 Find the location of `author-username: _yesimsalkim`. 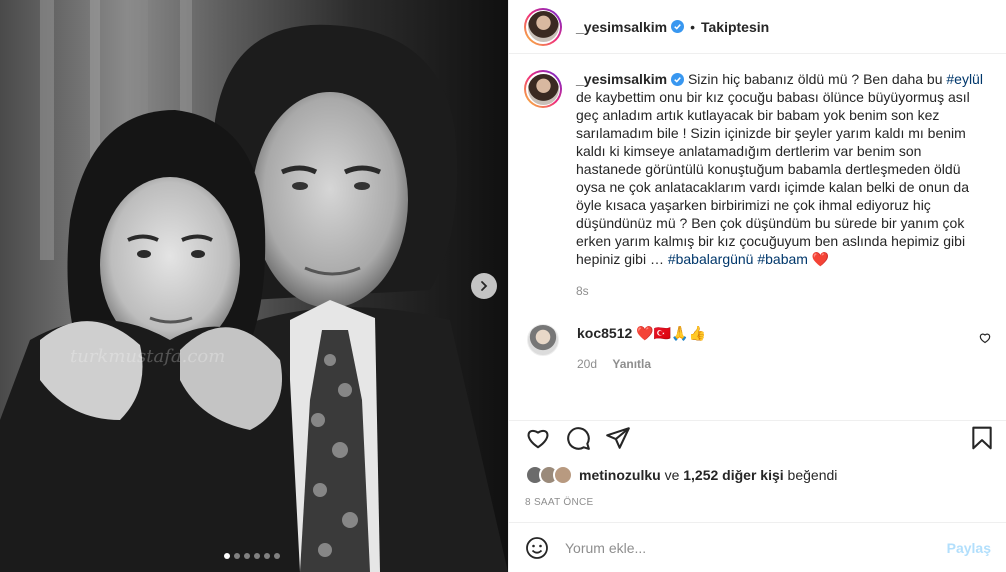

author-username: _yesimsalkim is located at coordinates (621, 27).